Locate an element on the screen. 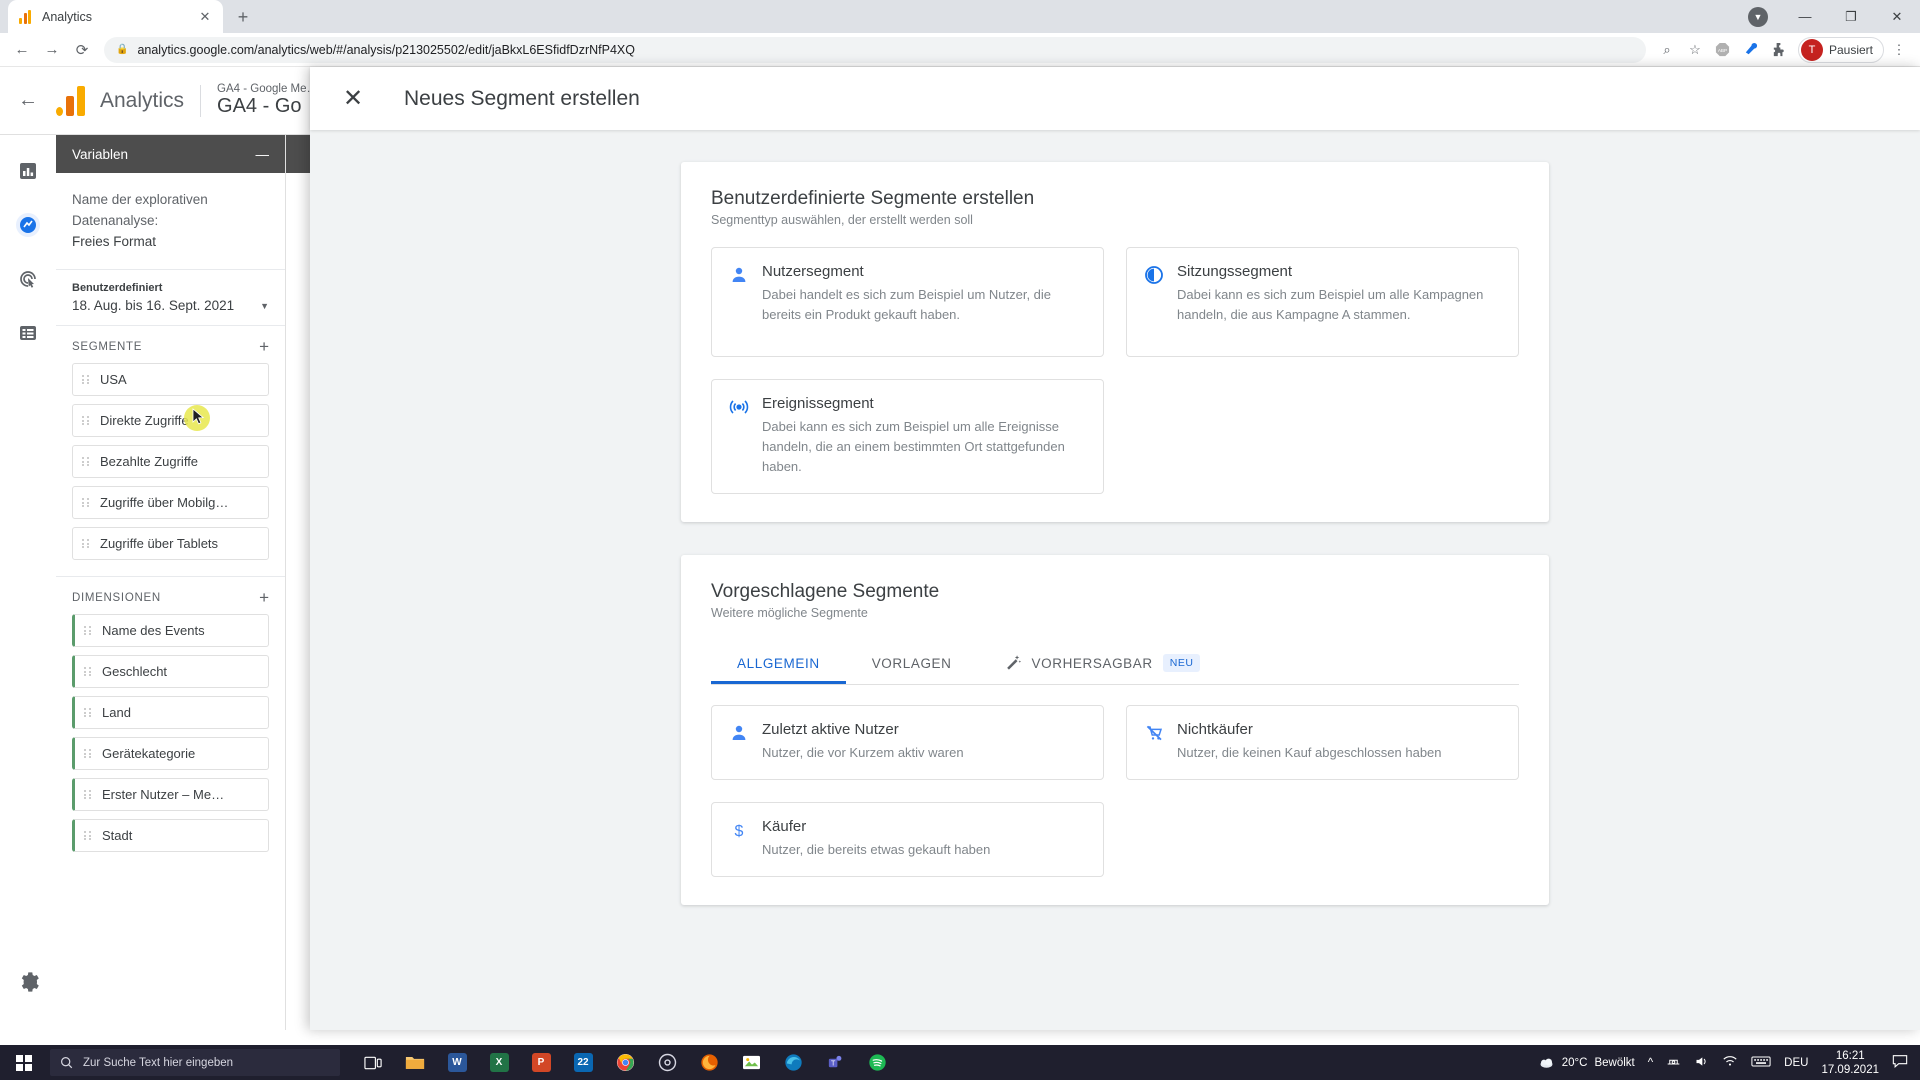 The width and height of the screenshot is (1920, 1080). clock-date: 17.09.2021 is located at coordinates (1850, 1069).